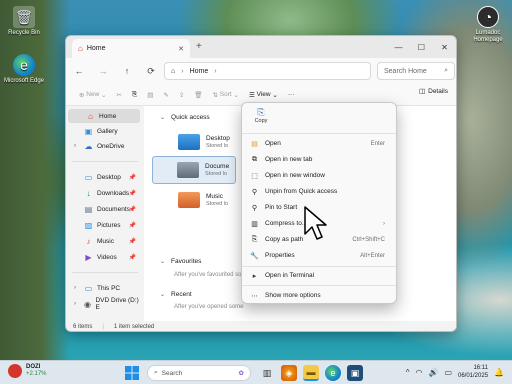  What do you see at coordinates (103, 71) in the screenshot?
I see `forward-button: →` at bounding box center [103, 71].